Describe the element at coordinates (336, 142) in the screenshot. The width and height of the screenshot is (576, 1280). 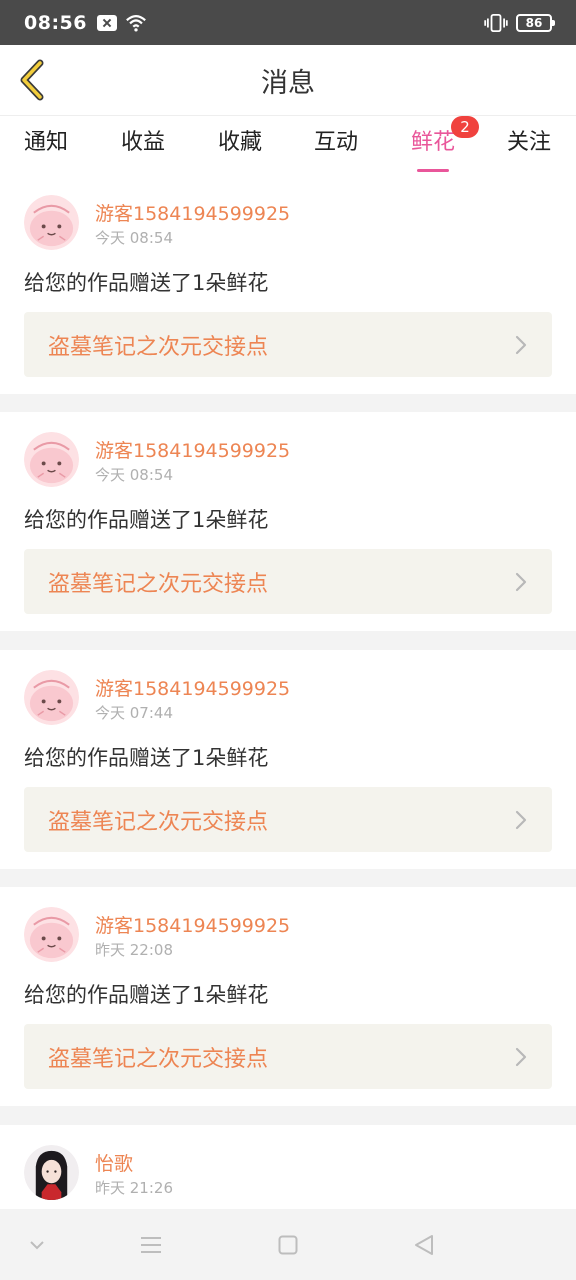
I see `tab-label: 互动` at that location.